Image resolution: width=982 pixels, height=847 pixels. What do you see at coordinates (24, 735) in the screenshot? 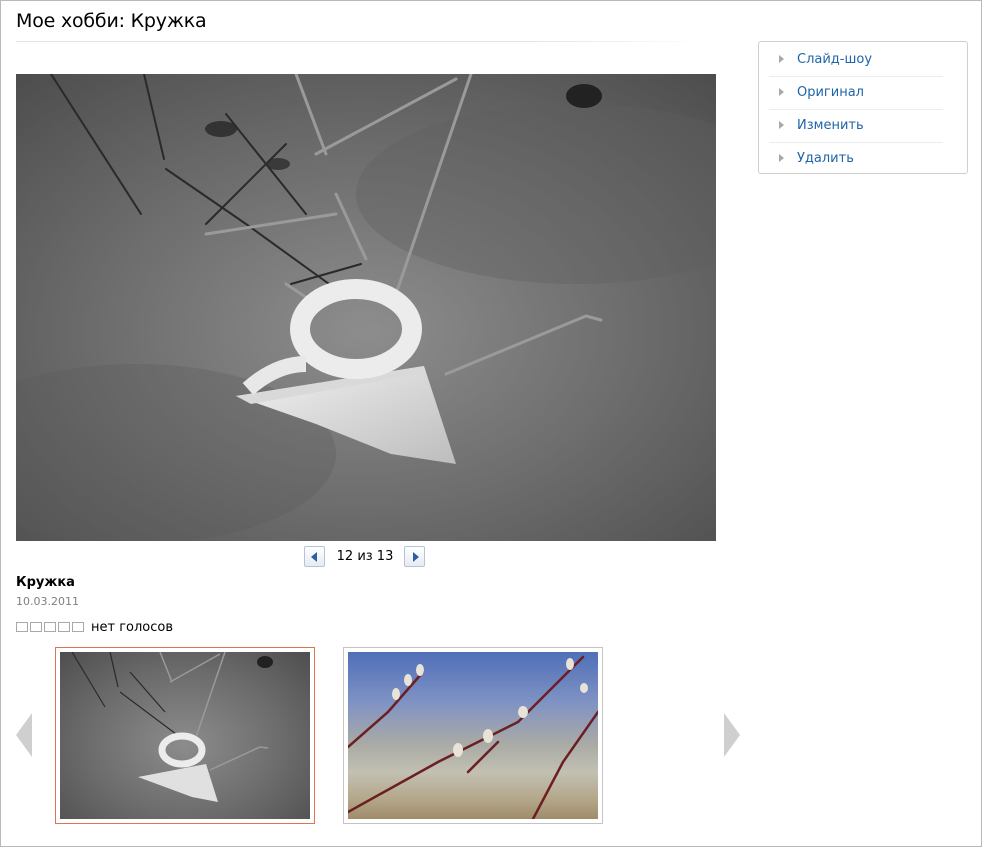
I see `carousel-prev-arrow-icon` at bounding box center [24, 735].